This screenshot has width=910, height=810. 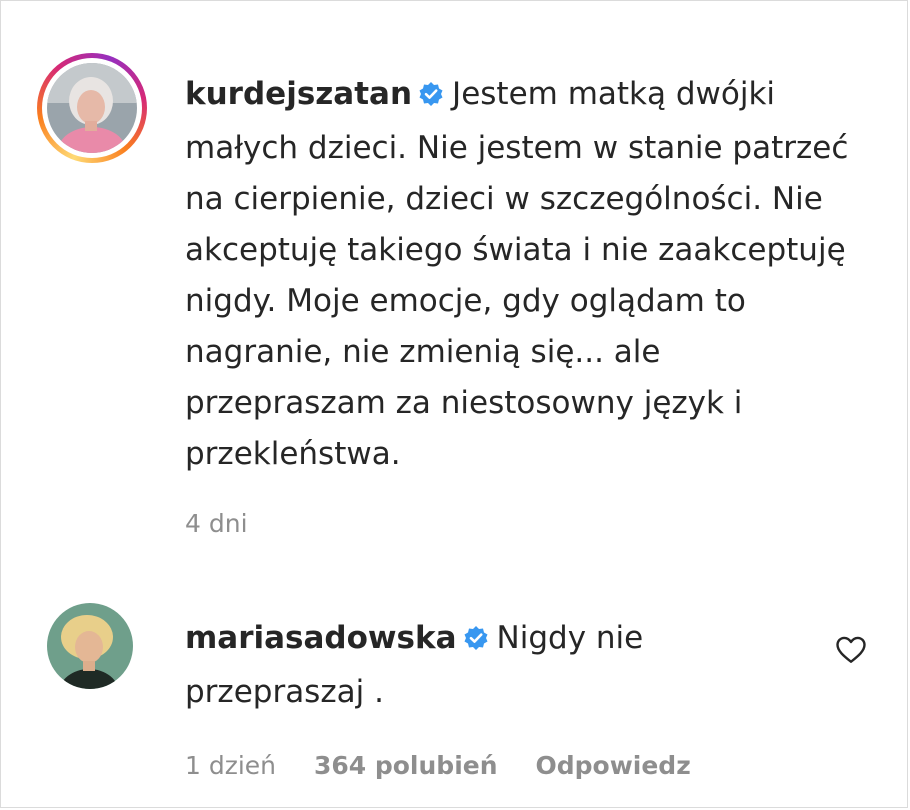 What do you see at coordinates (293, 454) in the screenshot?
I see `comment-text-line: przekleństwa.` at bounding box center [293, 454].